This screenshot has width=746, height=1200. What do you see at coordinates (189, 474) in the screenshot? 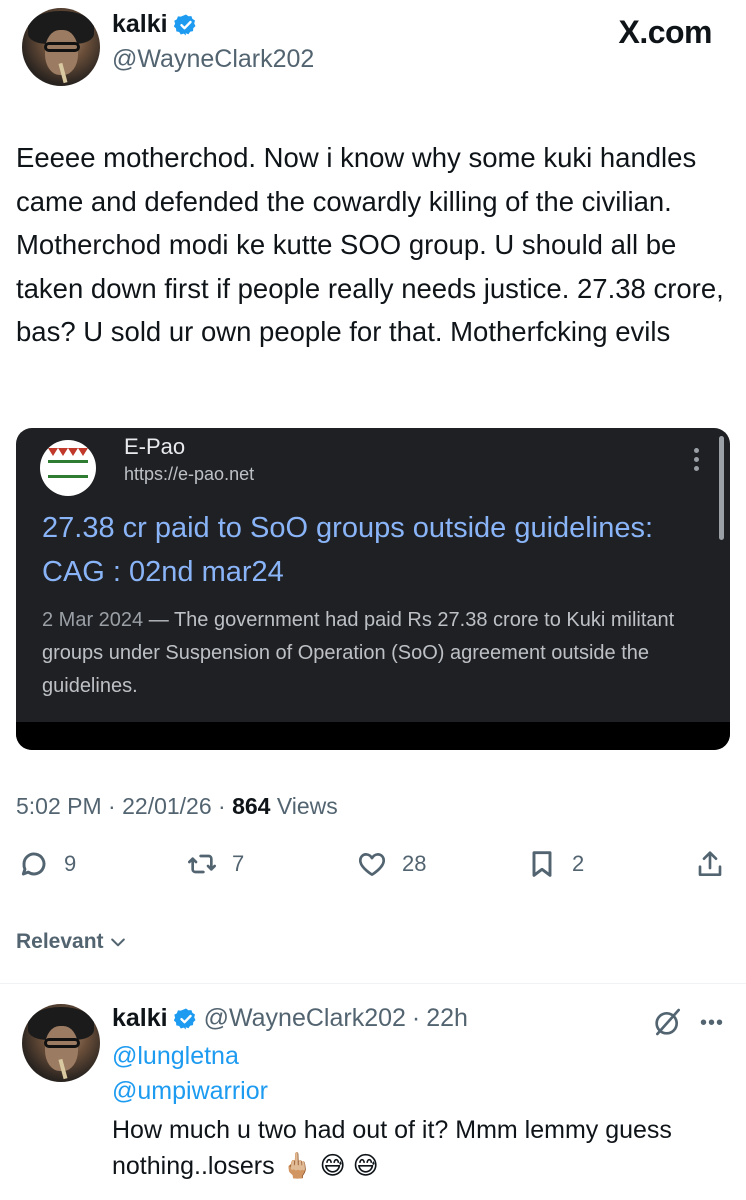
I see `card-url: https://e-pao.net` at bounding box center [189, 474].